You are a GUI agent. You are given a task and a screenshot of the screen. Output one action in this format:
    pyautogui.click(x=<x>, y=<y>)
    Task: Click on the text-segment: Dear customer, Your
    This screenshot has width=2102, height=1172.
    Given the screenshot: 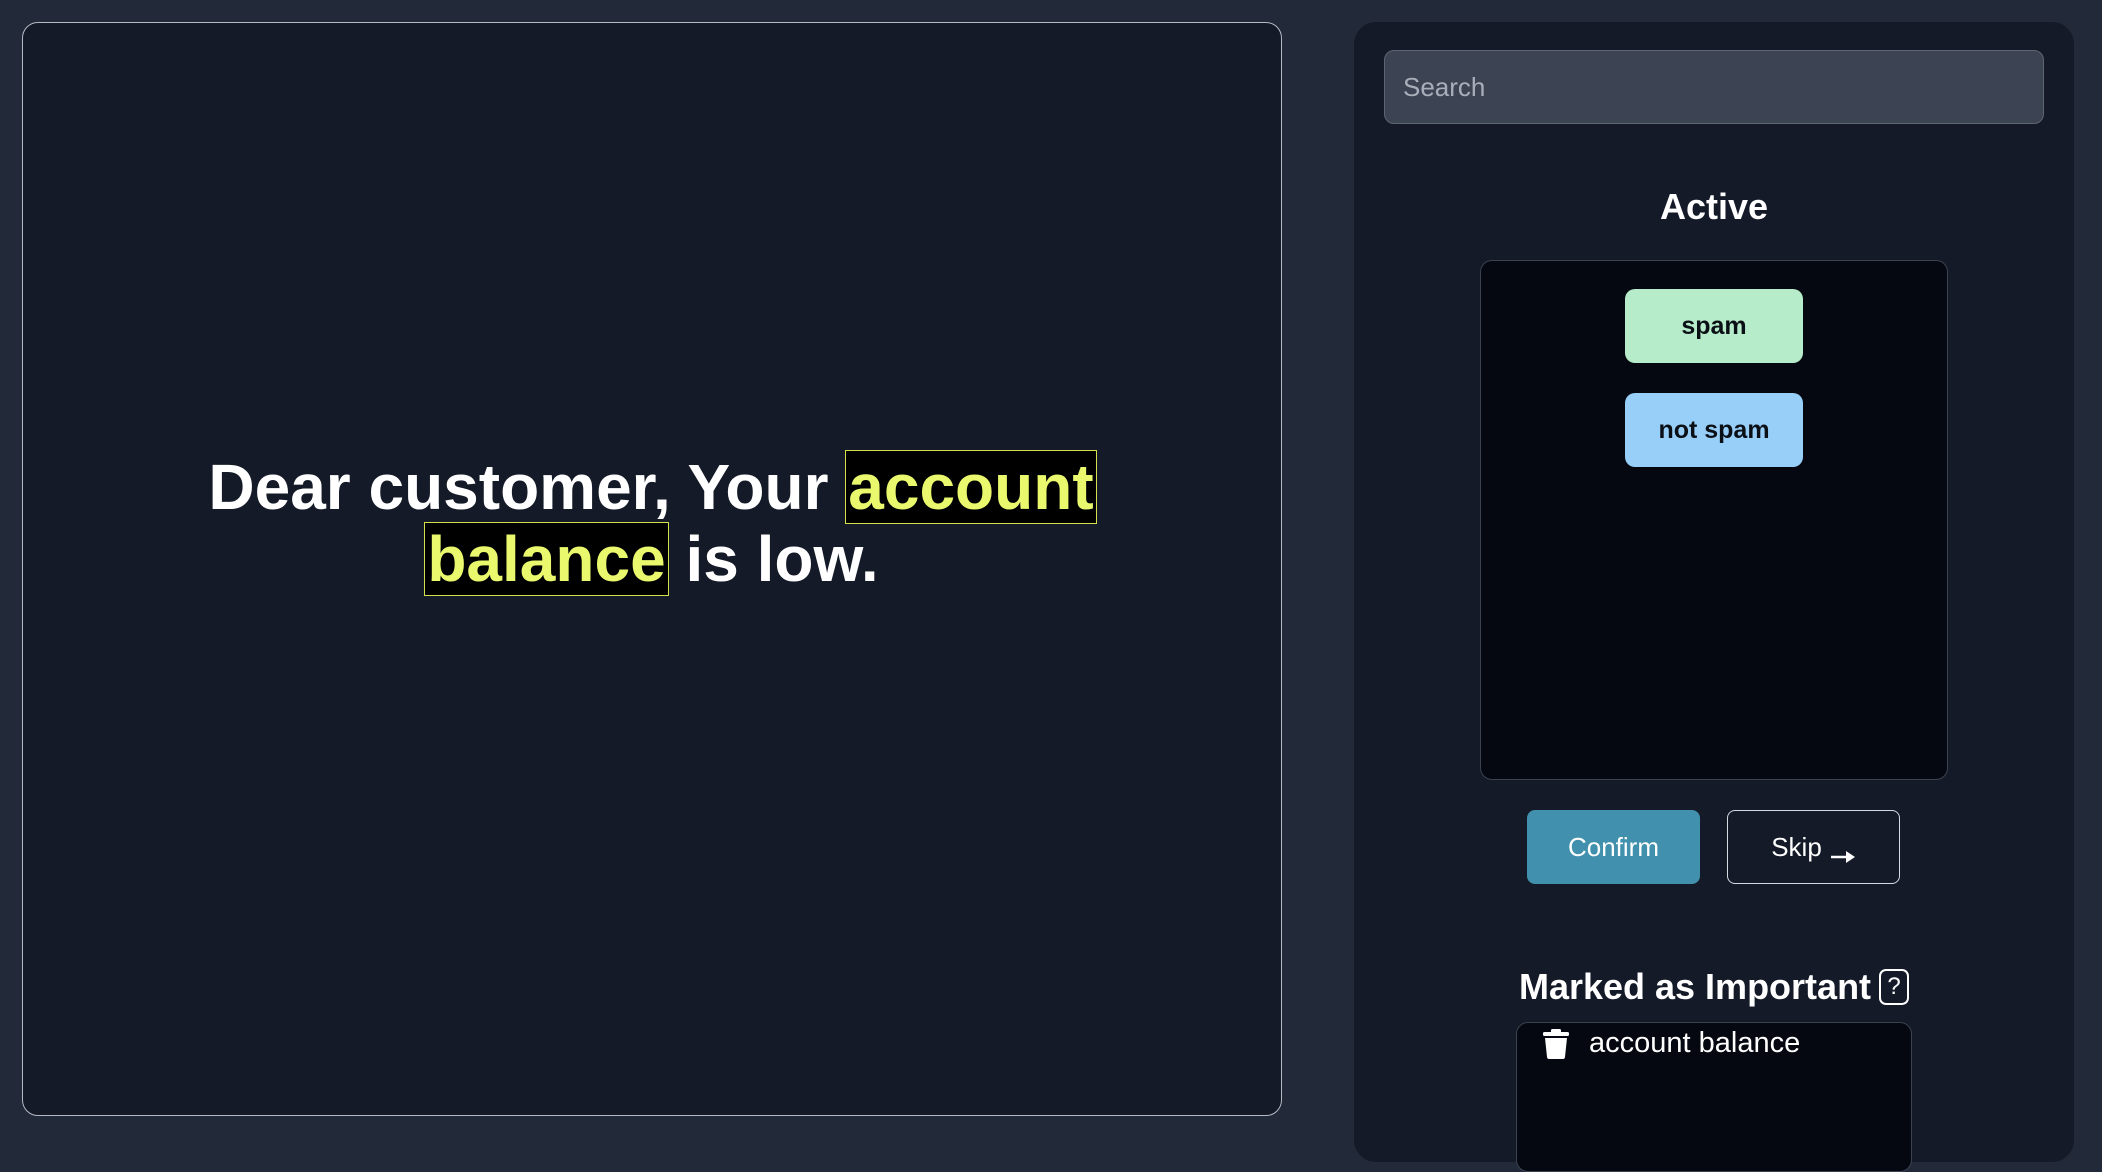 What is the action you would take?
    pyautogui.click(x=527, y=487)
    